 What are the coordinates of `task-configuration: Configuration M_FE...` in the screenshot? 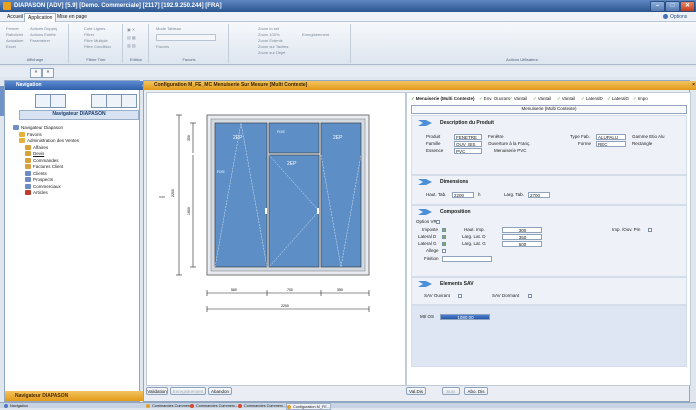 It's located at (308, 406).